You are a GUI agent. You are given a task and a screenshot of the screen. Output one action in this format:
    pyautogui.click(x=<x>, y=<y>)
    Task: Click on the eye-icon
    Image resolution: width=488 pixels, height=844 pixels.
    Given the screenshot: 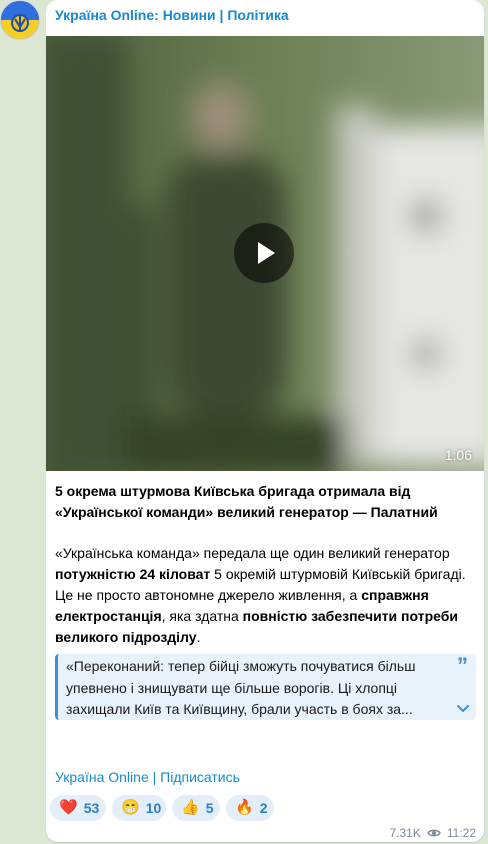 What is the action you would take?
    pyautogui.click(x=434, y=833)
    